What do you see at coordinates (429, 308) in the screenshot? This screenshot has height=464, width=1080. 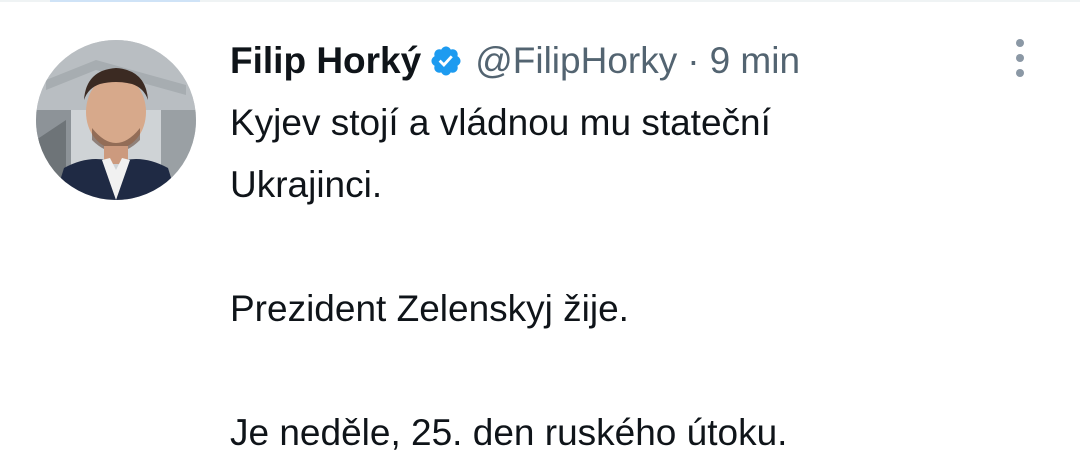 I see `tweet-text-line: Prezident Zelenskyj žije.` at bounding box center [429, 308].